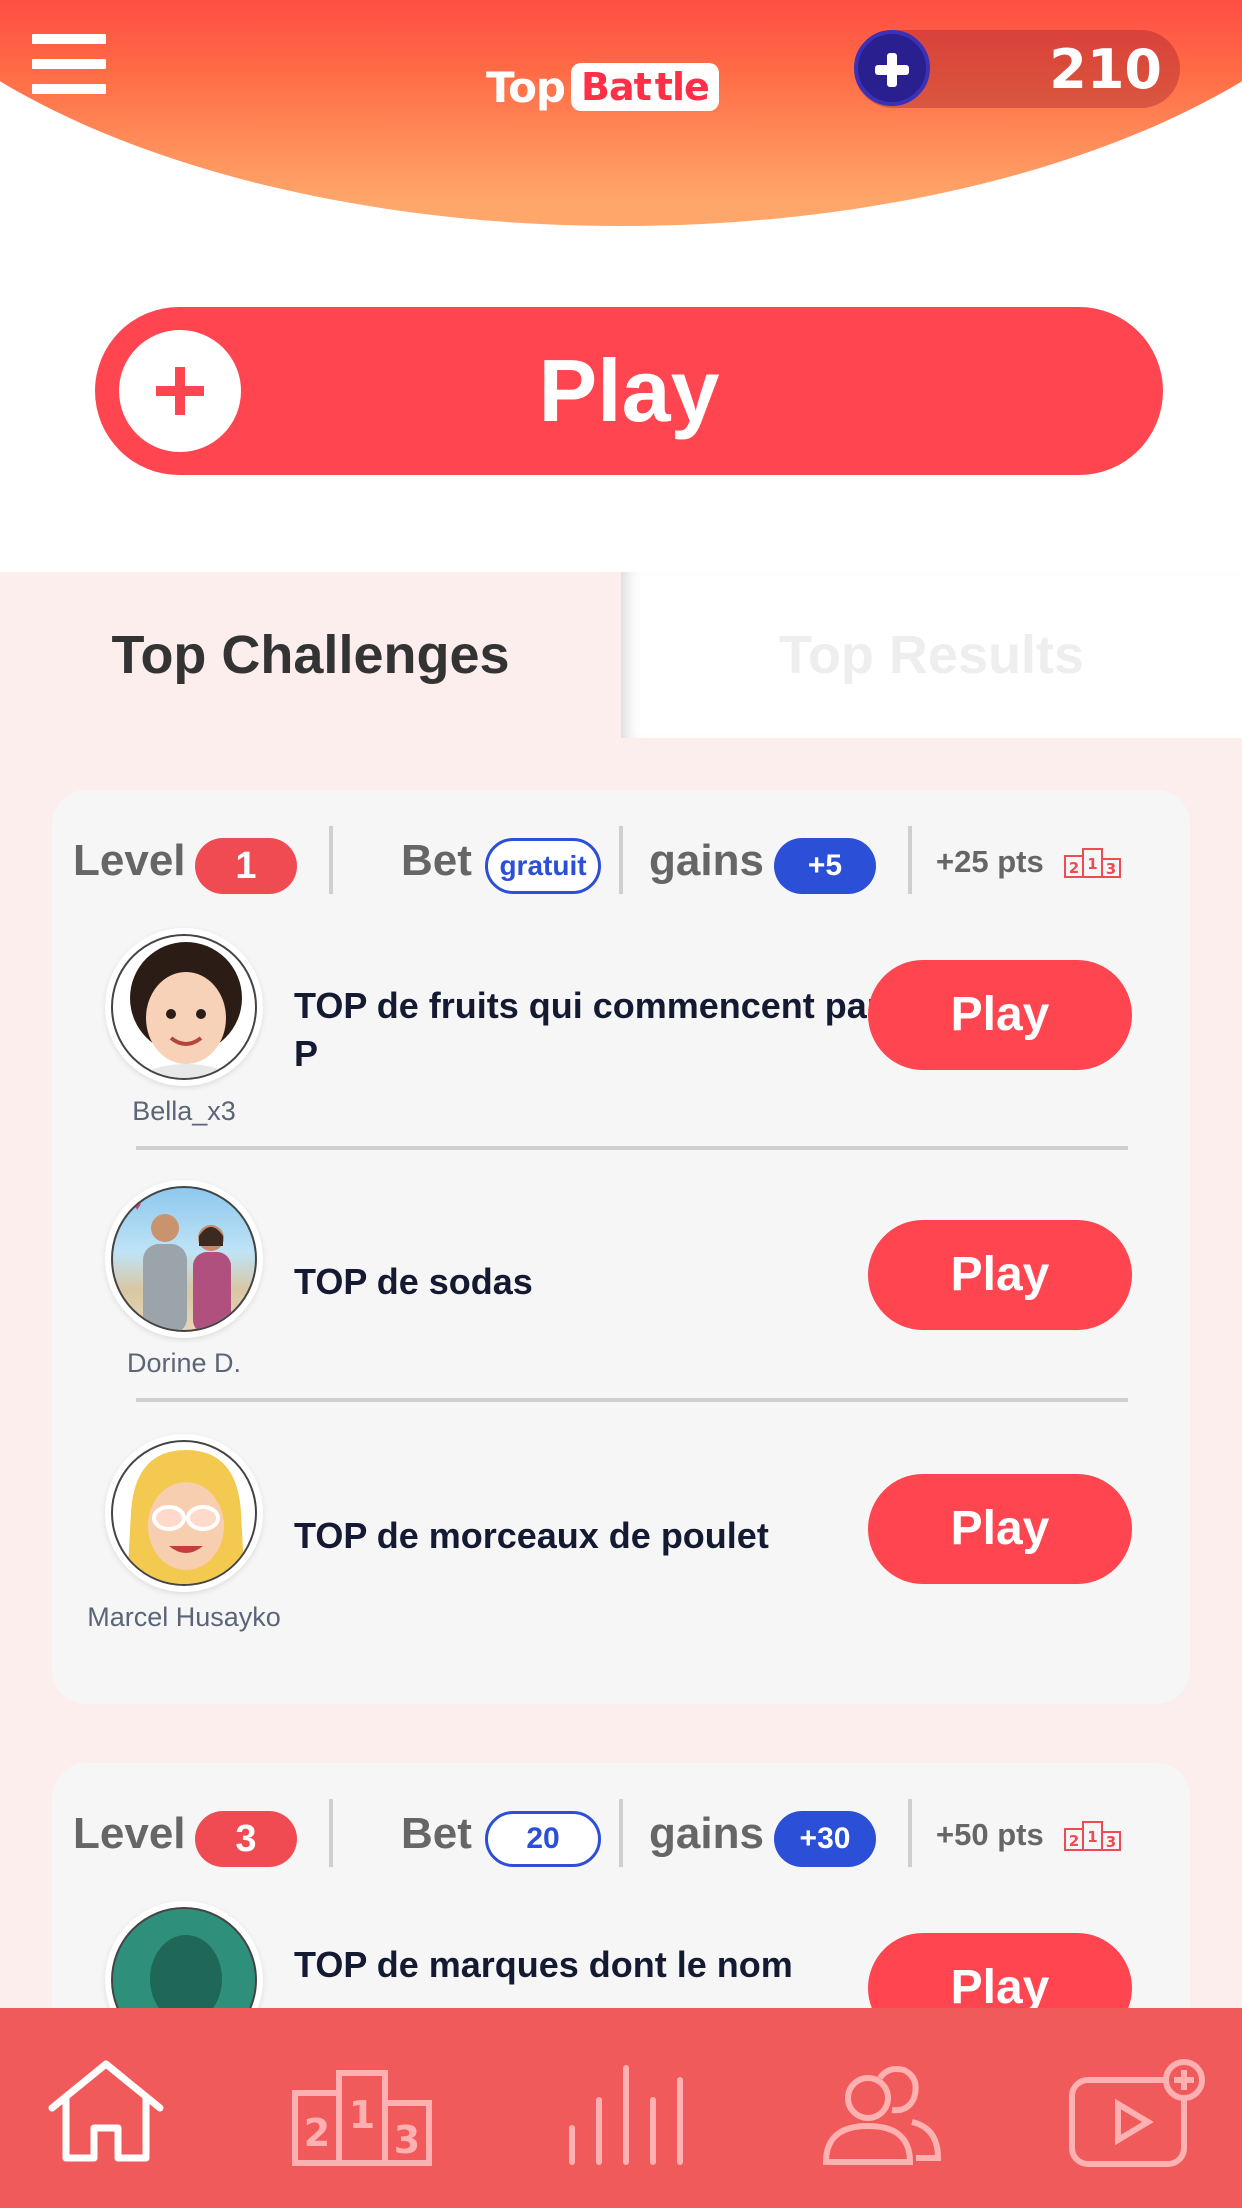 The image size is (1242, 2208). Describe the element at coordinates (184, 1111) in the screenshot. I see `author-name: Bella_x3` at that location.